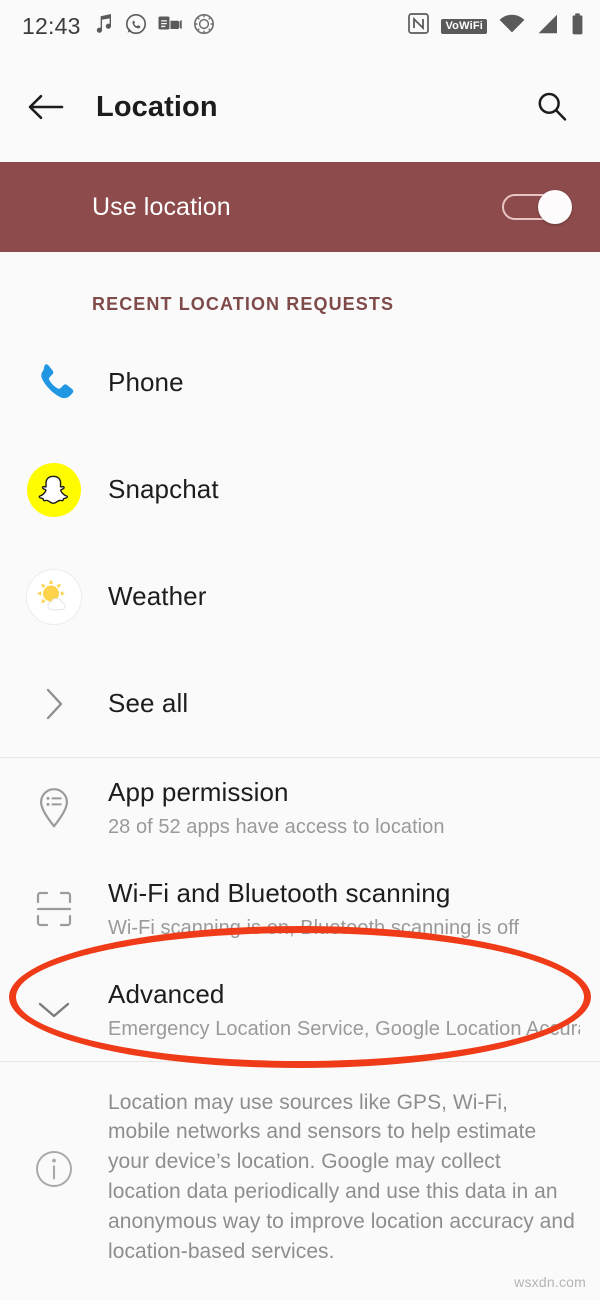  Describe the element at coordinates (104, 26) in the screenshot. I see `music-note-icon` at that location.